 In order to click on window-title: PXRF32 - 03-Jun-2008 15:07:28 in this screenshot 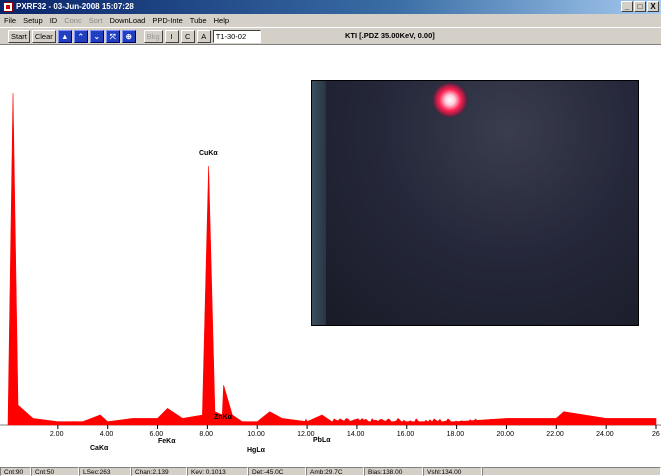, I will do `click(75, 6)`.